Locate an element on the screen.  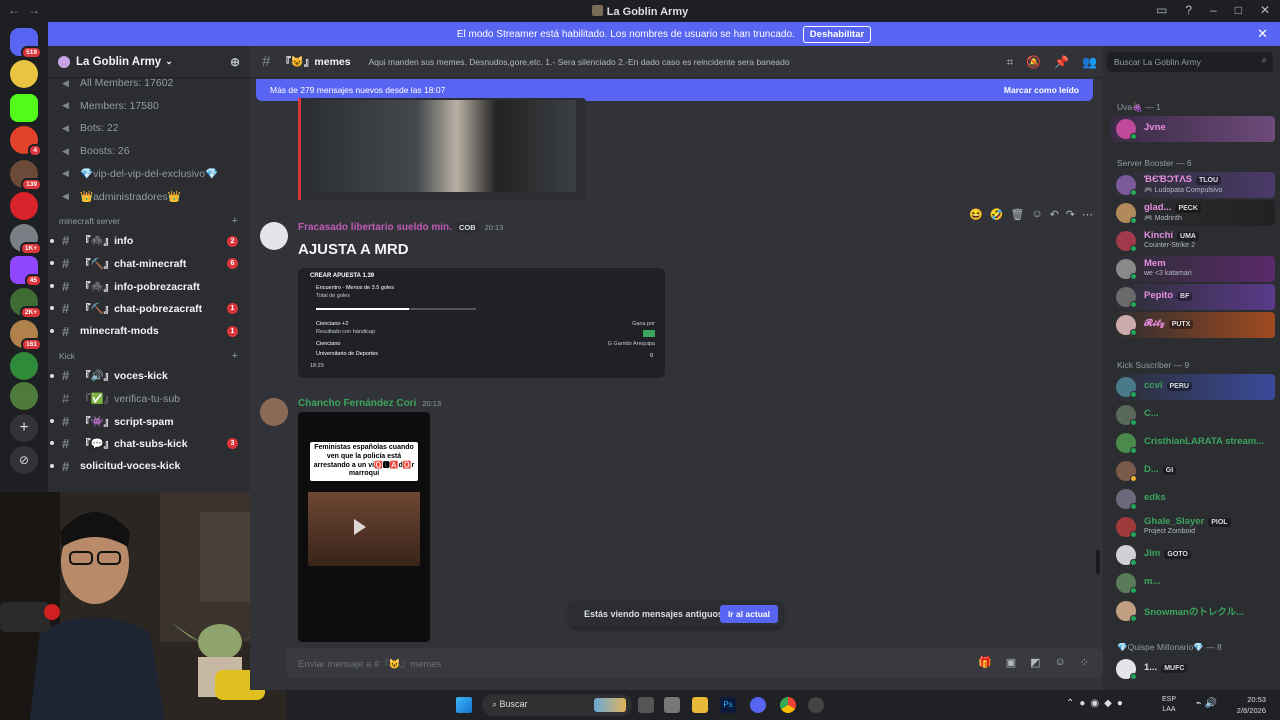
channel-item: # 『⛏️』chat-minecraft 6 is located at coordinates (149, 263).